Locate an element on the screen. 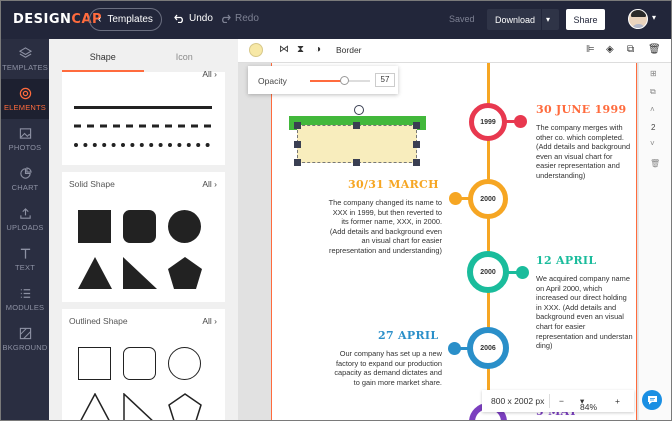  chat-support-button is located at coordinates (652, 400).